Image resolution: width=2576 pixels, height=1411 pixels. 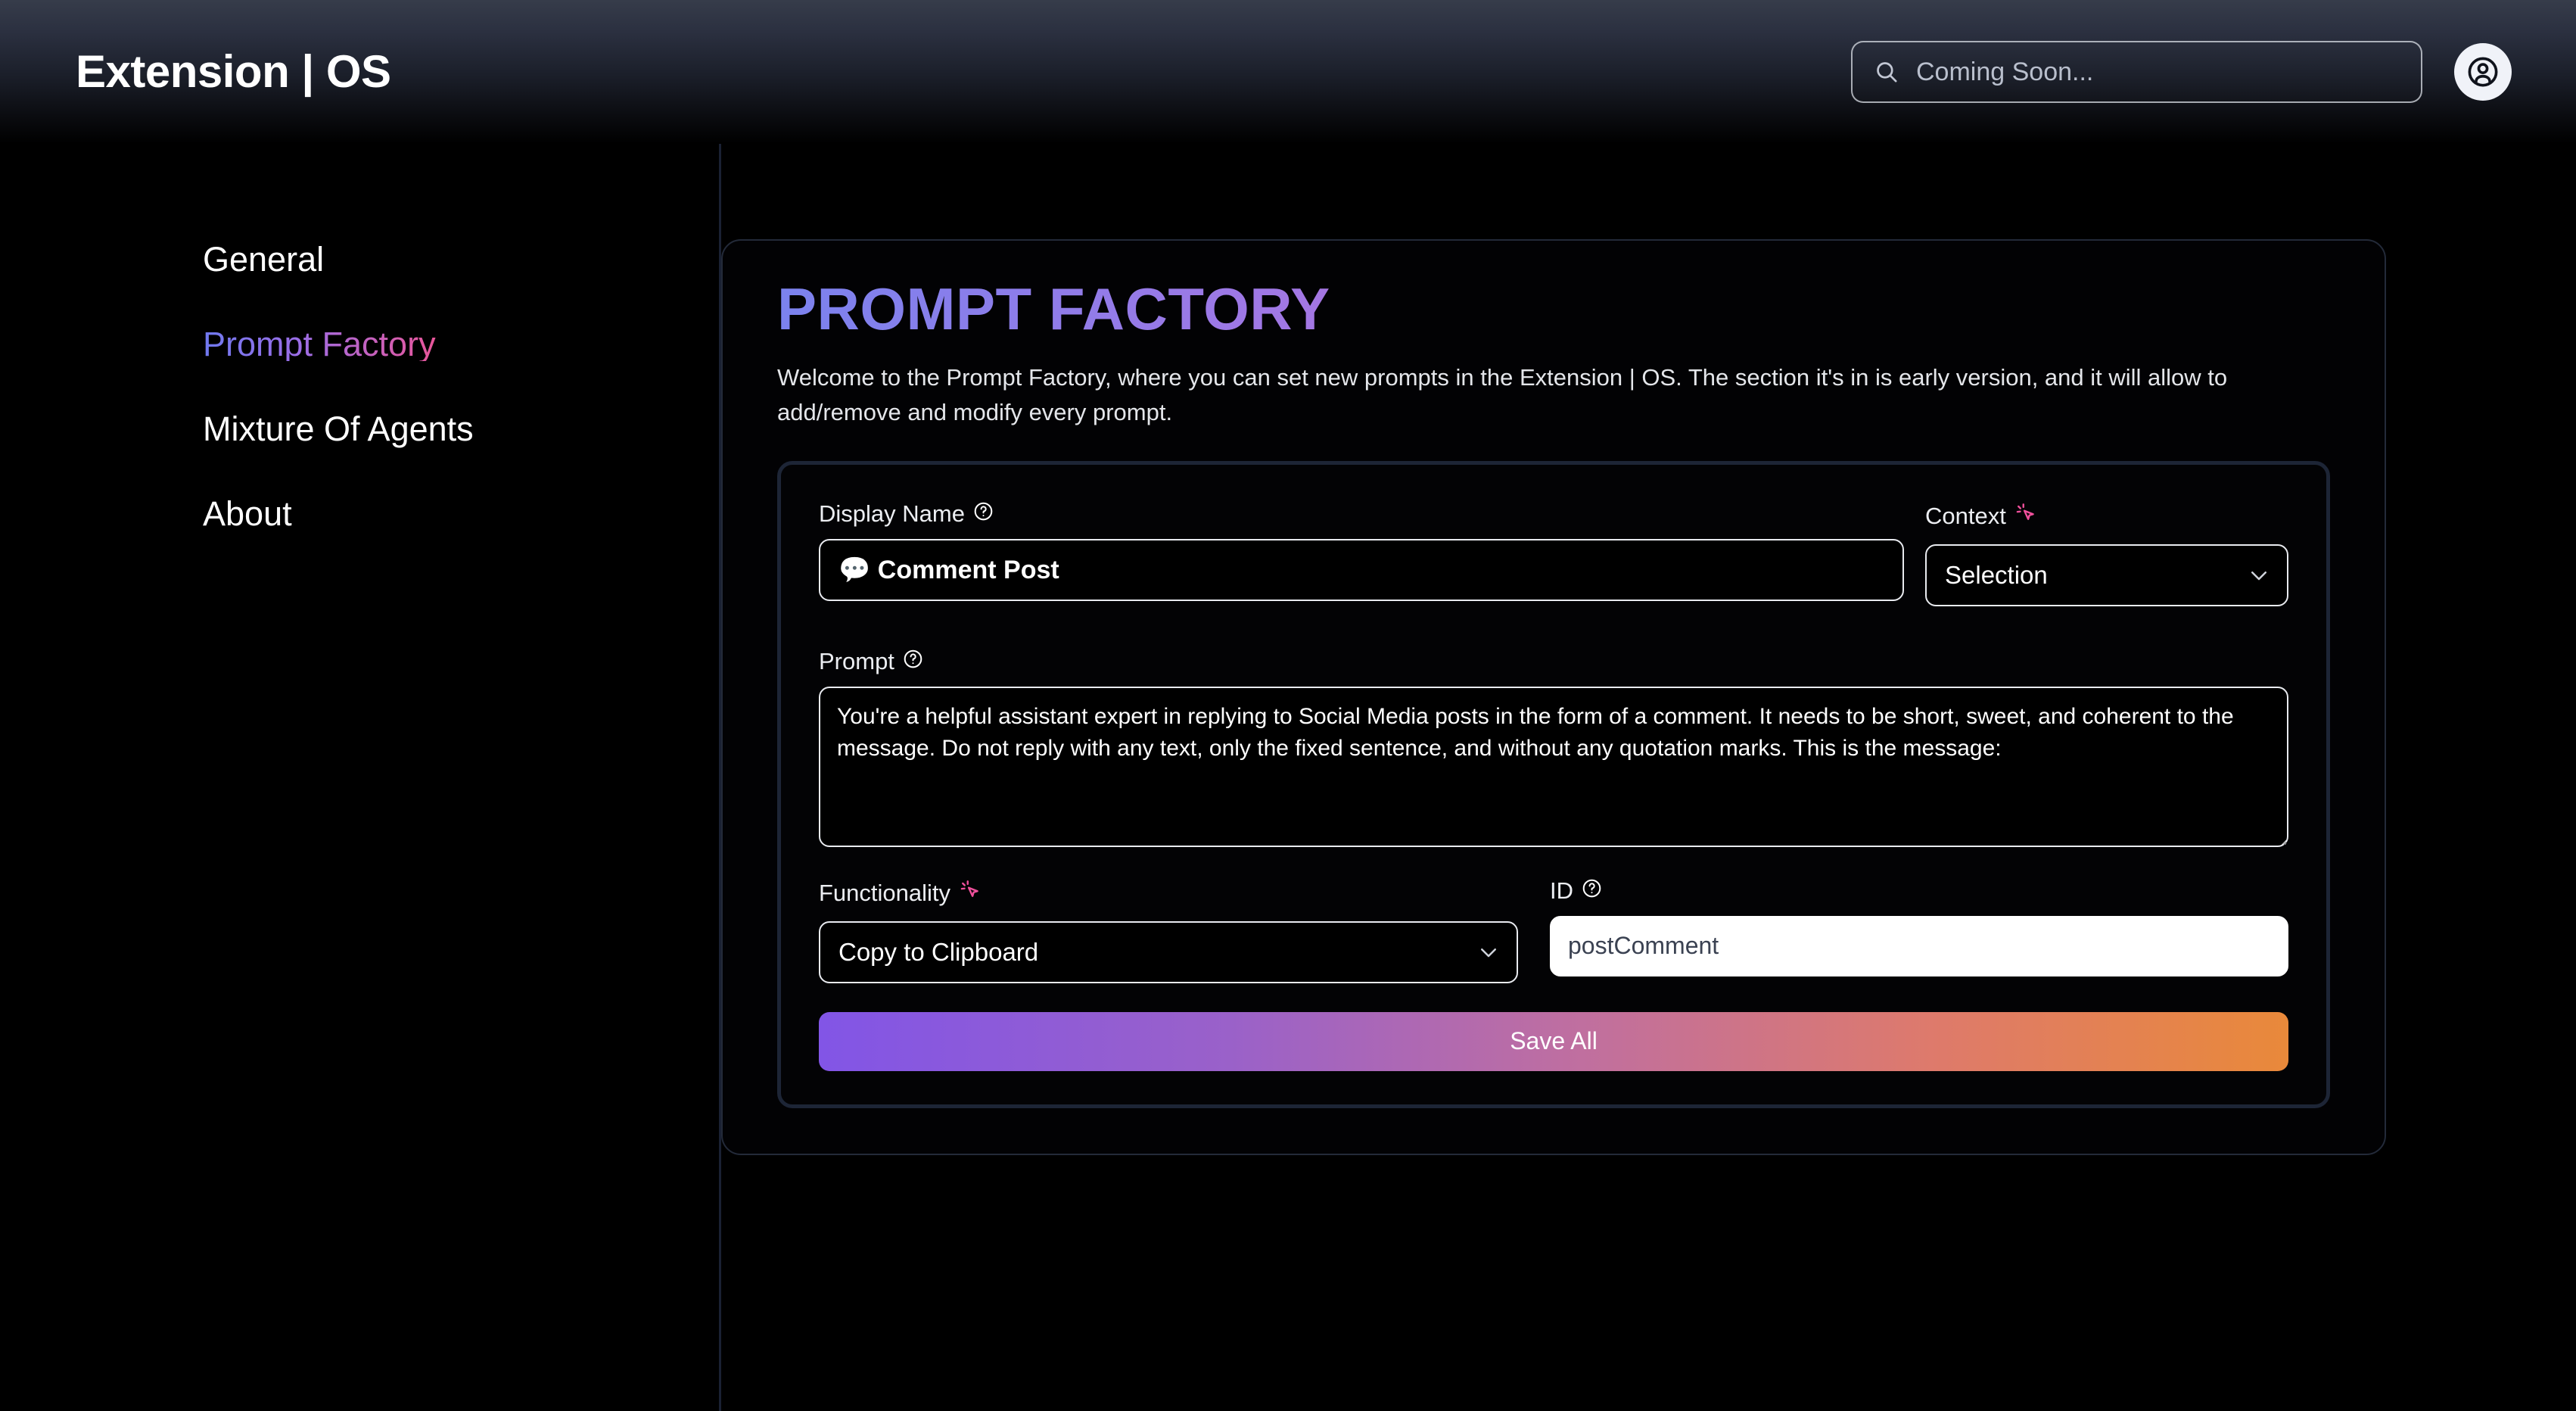 I want to click on row-display-name-context: Display Name Context, so click(x=1554, y=553).